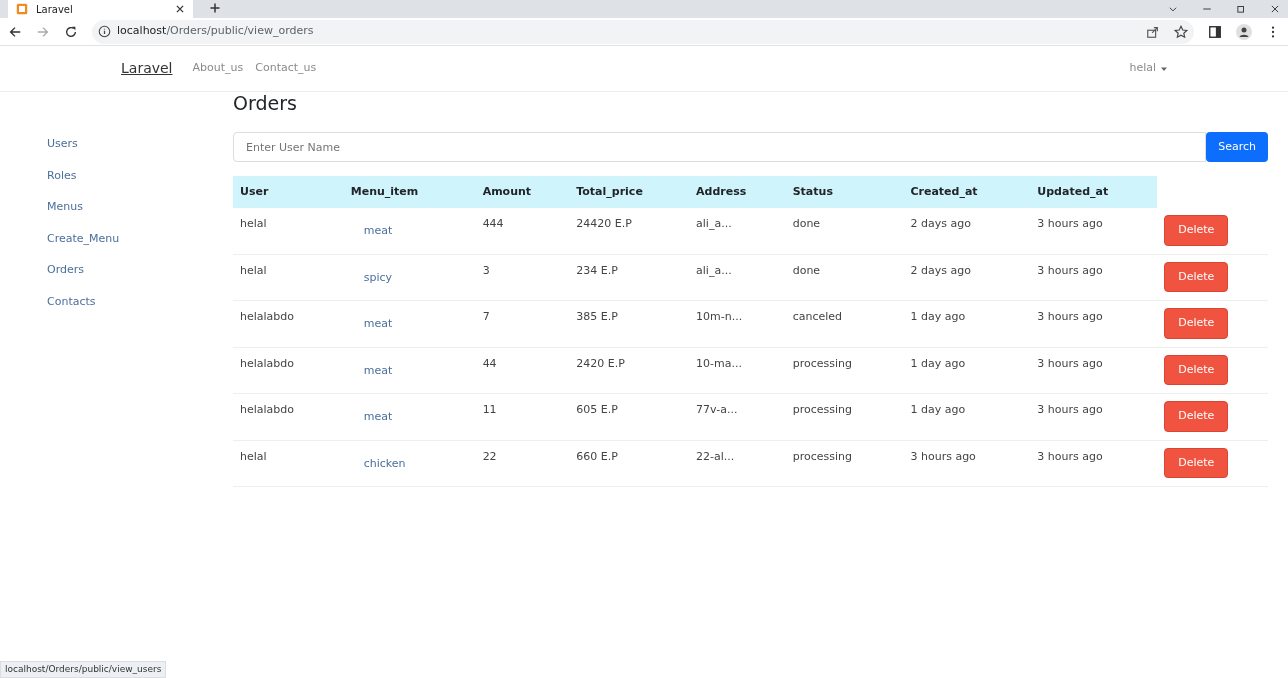  Describe the element at coordinates (104, 31) in the screenshot. I see `info-icon` at that location.